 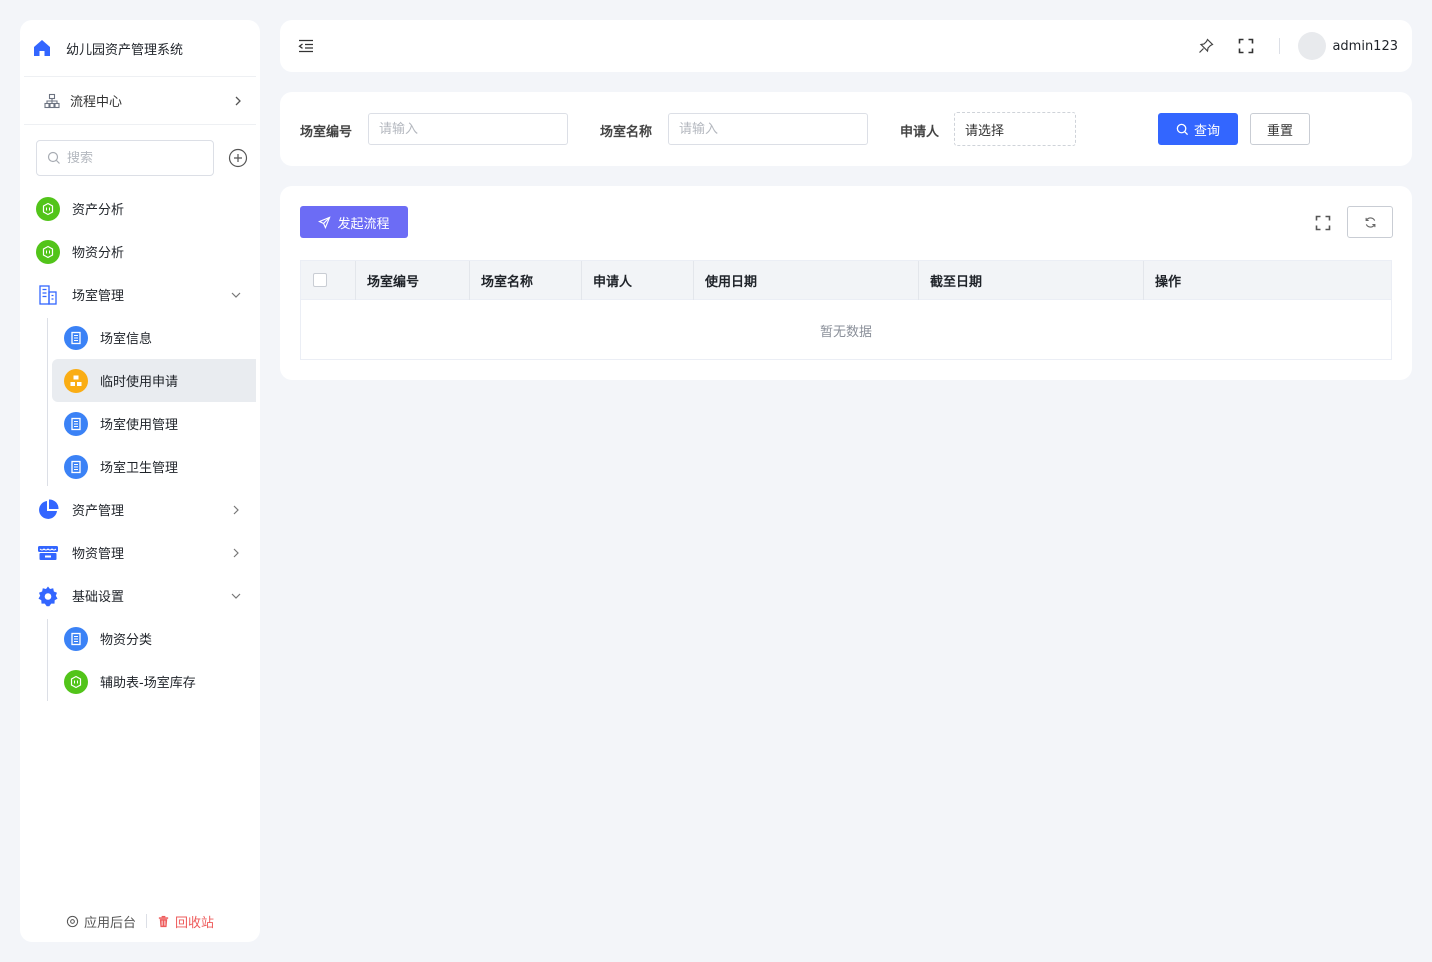 I want to click on select-all-cell, so click(x=328, y=280).